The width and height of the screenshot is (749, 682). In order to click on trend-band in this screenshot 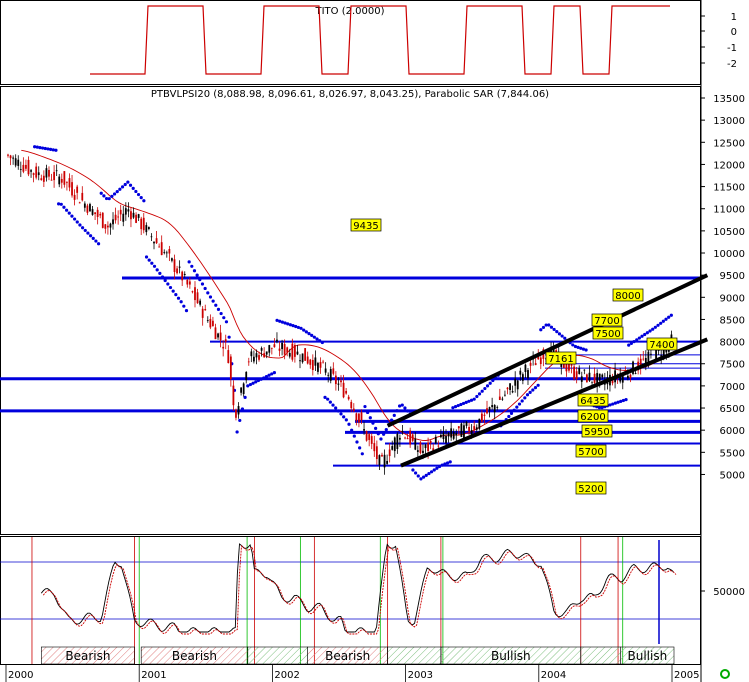, I will do `click(601, 655)`.